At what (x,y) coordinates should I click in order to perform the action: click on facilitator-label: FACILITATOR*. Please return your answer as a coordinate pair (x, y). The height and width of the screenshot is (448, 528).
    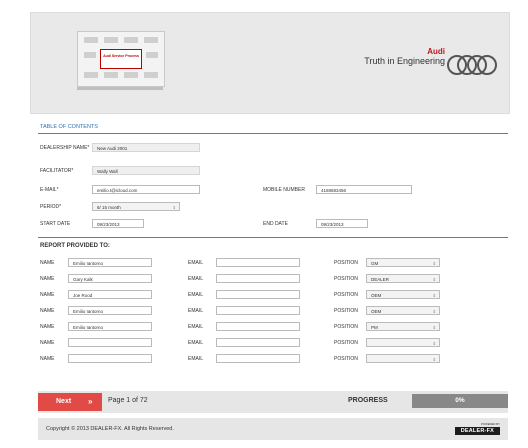
    Looking at the image, I should click on (57, 171).